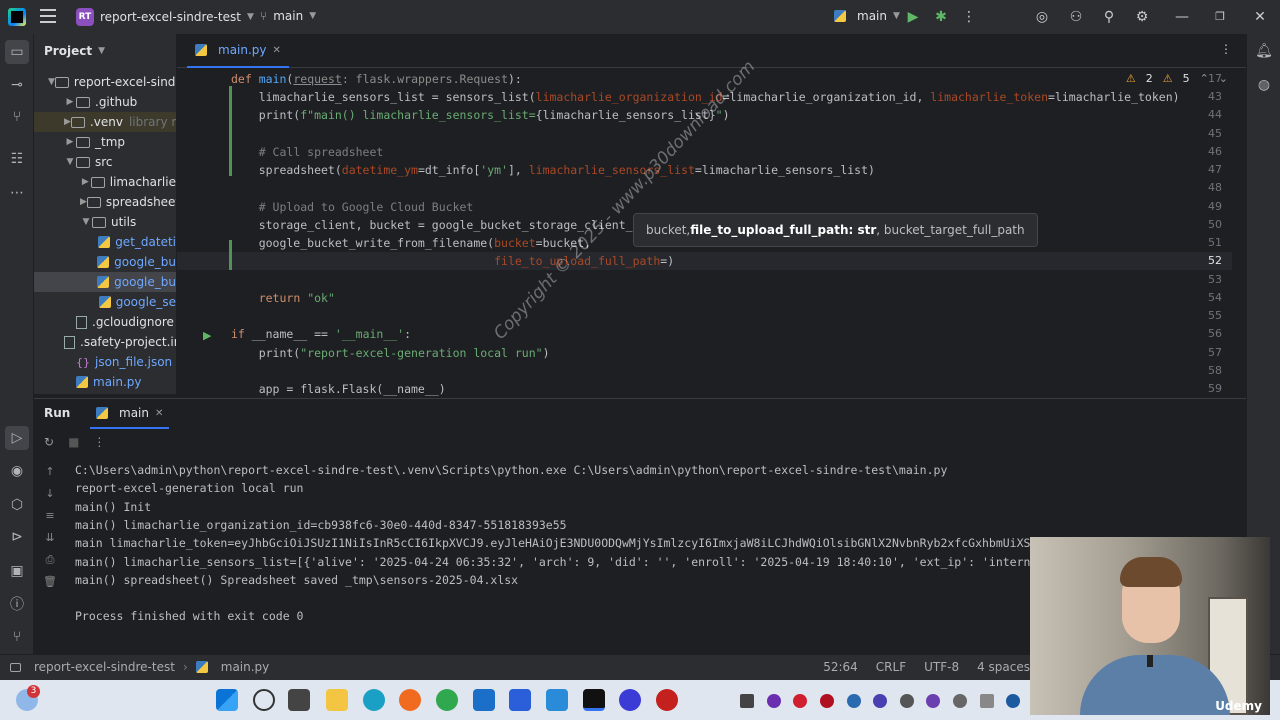 This screenshot has height=720, width=1280. I want to click on run-gutter-icon: ▶, so click(207, 335).